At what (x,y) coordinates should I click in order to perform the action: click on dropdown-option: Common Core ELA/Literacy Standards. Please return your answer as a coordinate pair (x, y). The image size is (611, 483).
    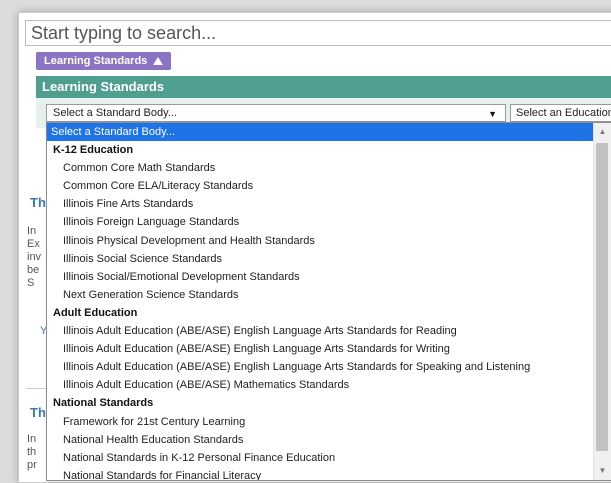
    Looking at the image, I should click on (321, 186).